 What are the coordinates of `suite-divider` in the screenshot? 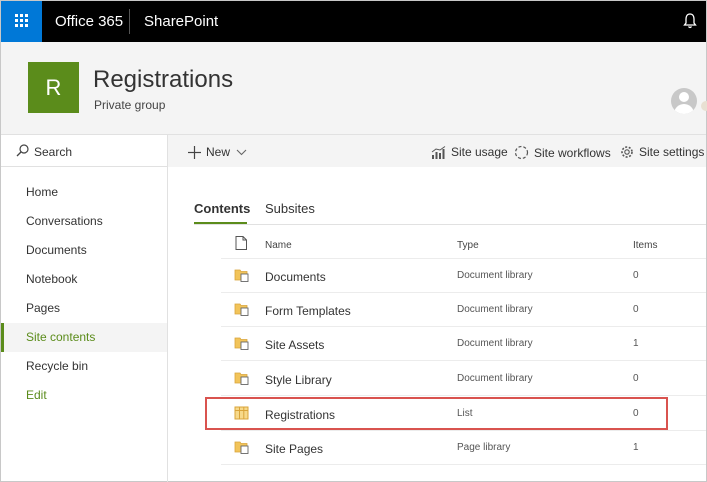 It's located at (129, 21).